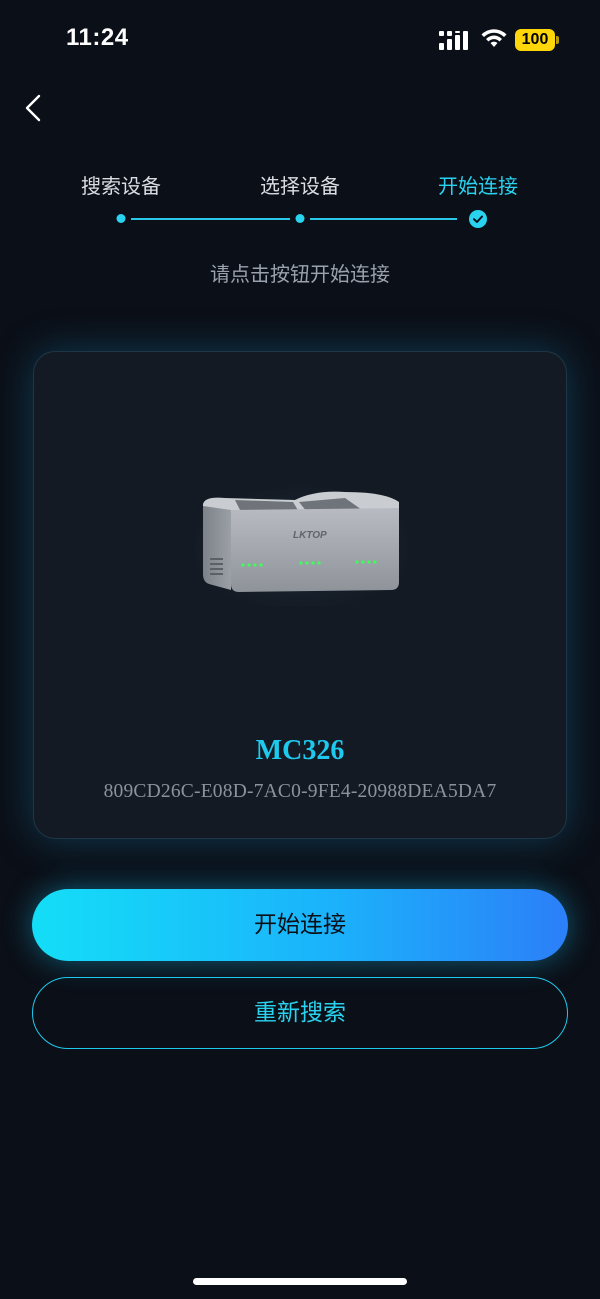 Image resolution: width=600 pixels, height=1299 pixels. Describe the element at coordinates (300, 750) in the screenshot. I see `device-name: MC326` at that location.